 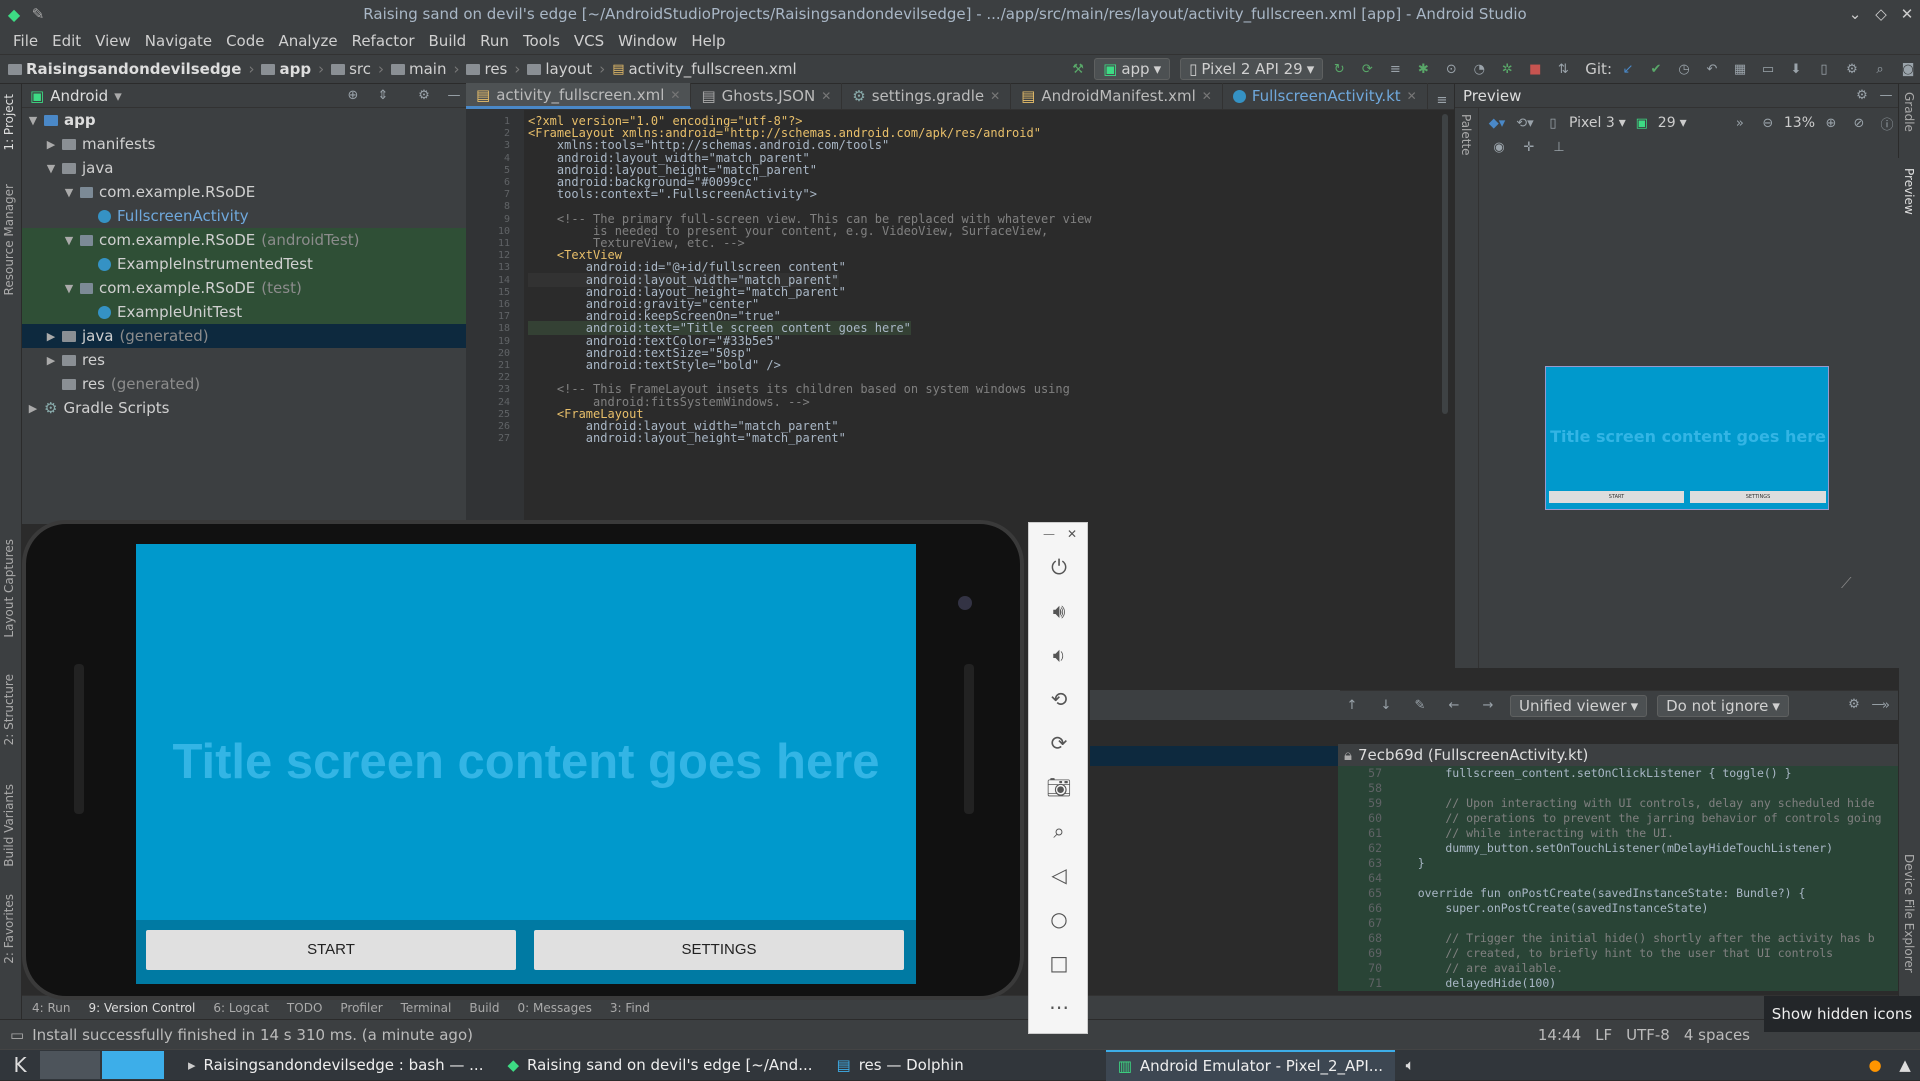 I want to click on sdk-manager-icon: ⬇, so click(x=1796, y=69).